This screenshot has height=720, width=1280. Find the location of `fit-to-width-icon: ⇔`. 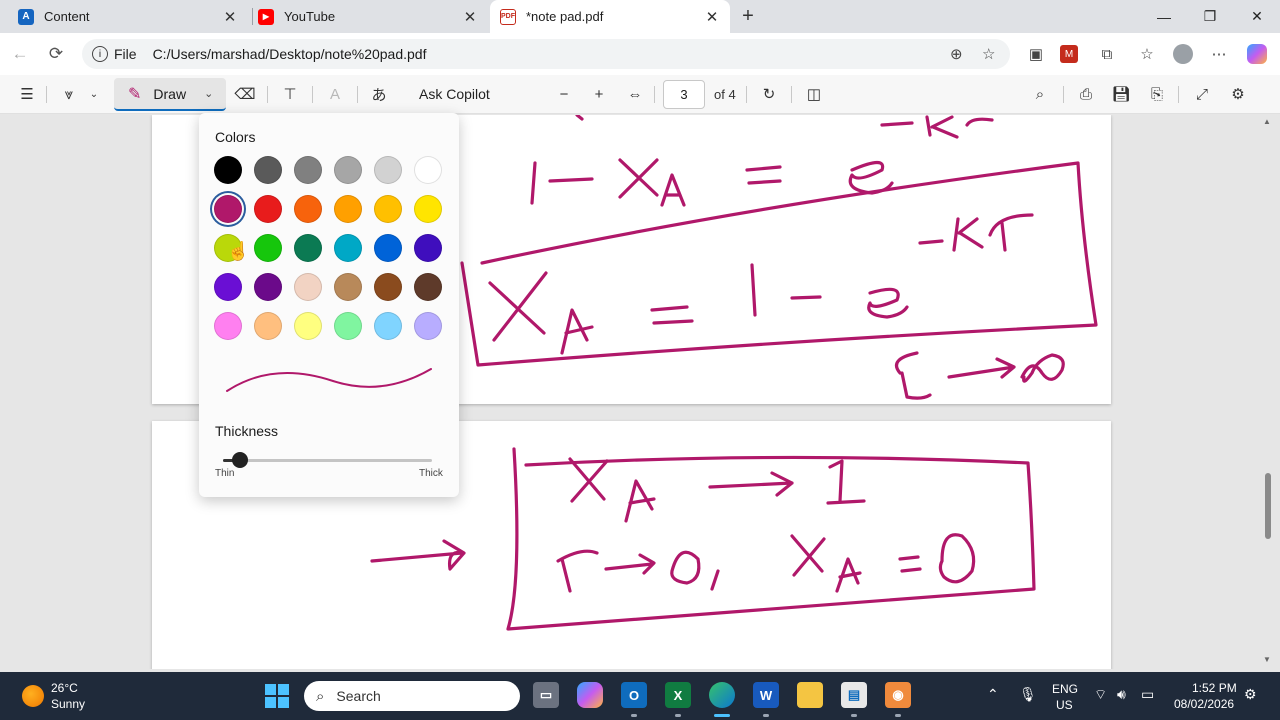

fit-to-width-icon: ⇔ is located at coordinates (635, 94).